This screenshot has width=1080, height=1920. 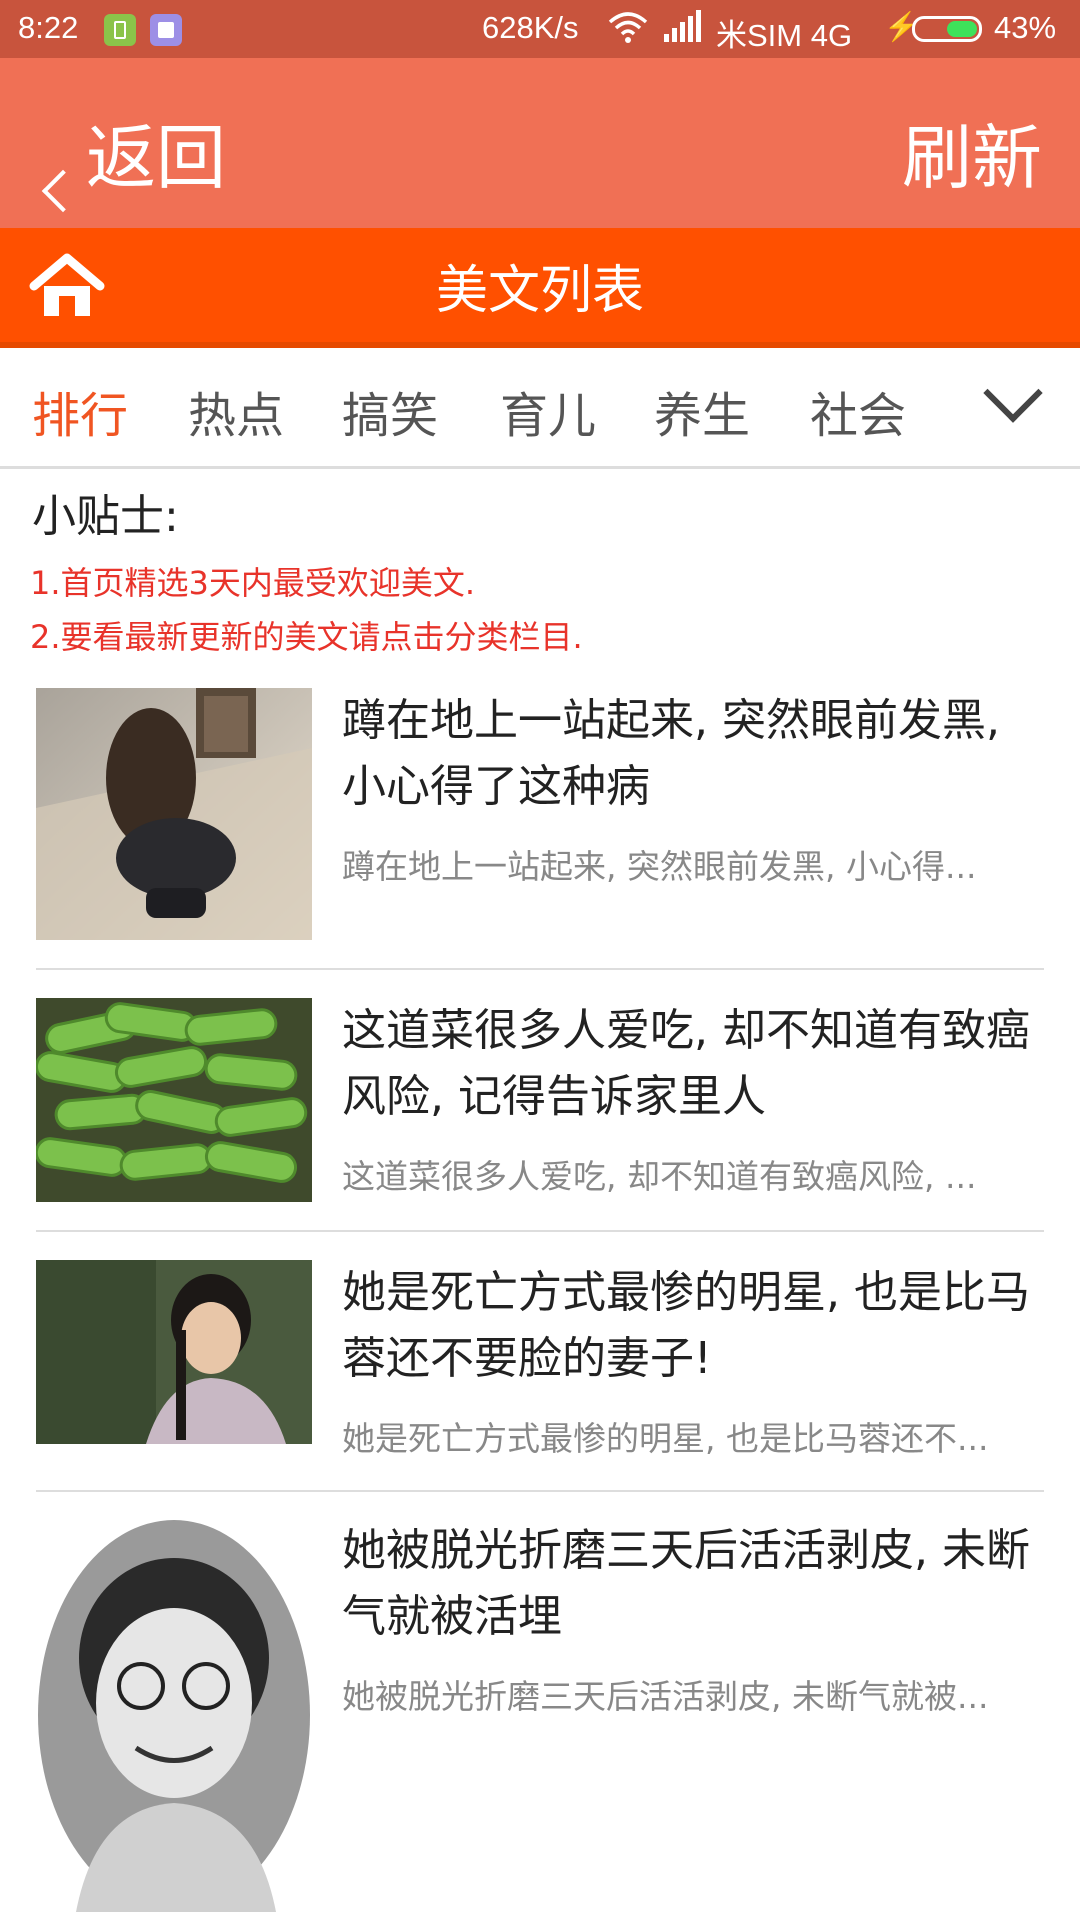 I want to click on tab-hot: 热点, so click(x=236, y=411).